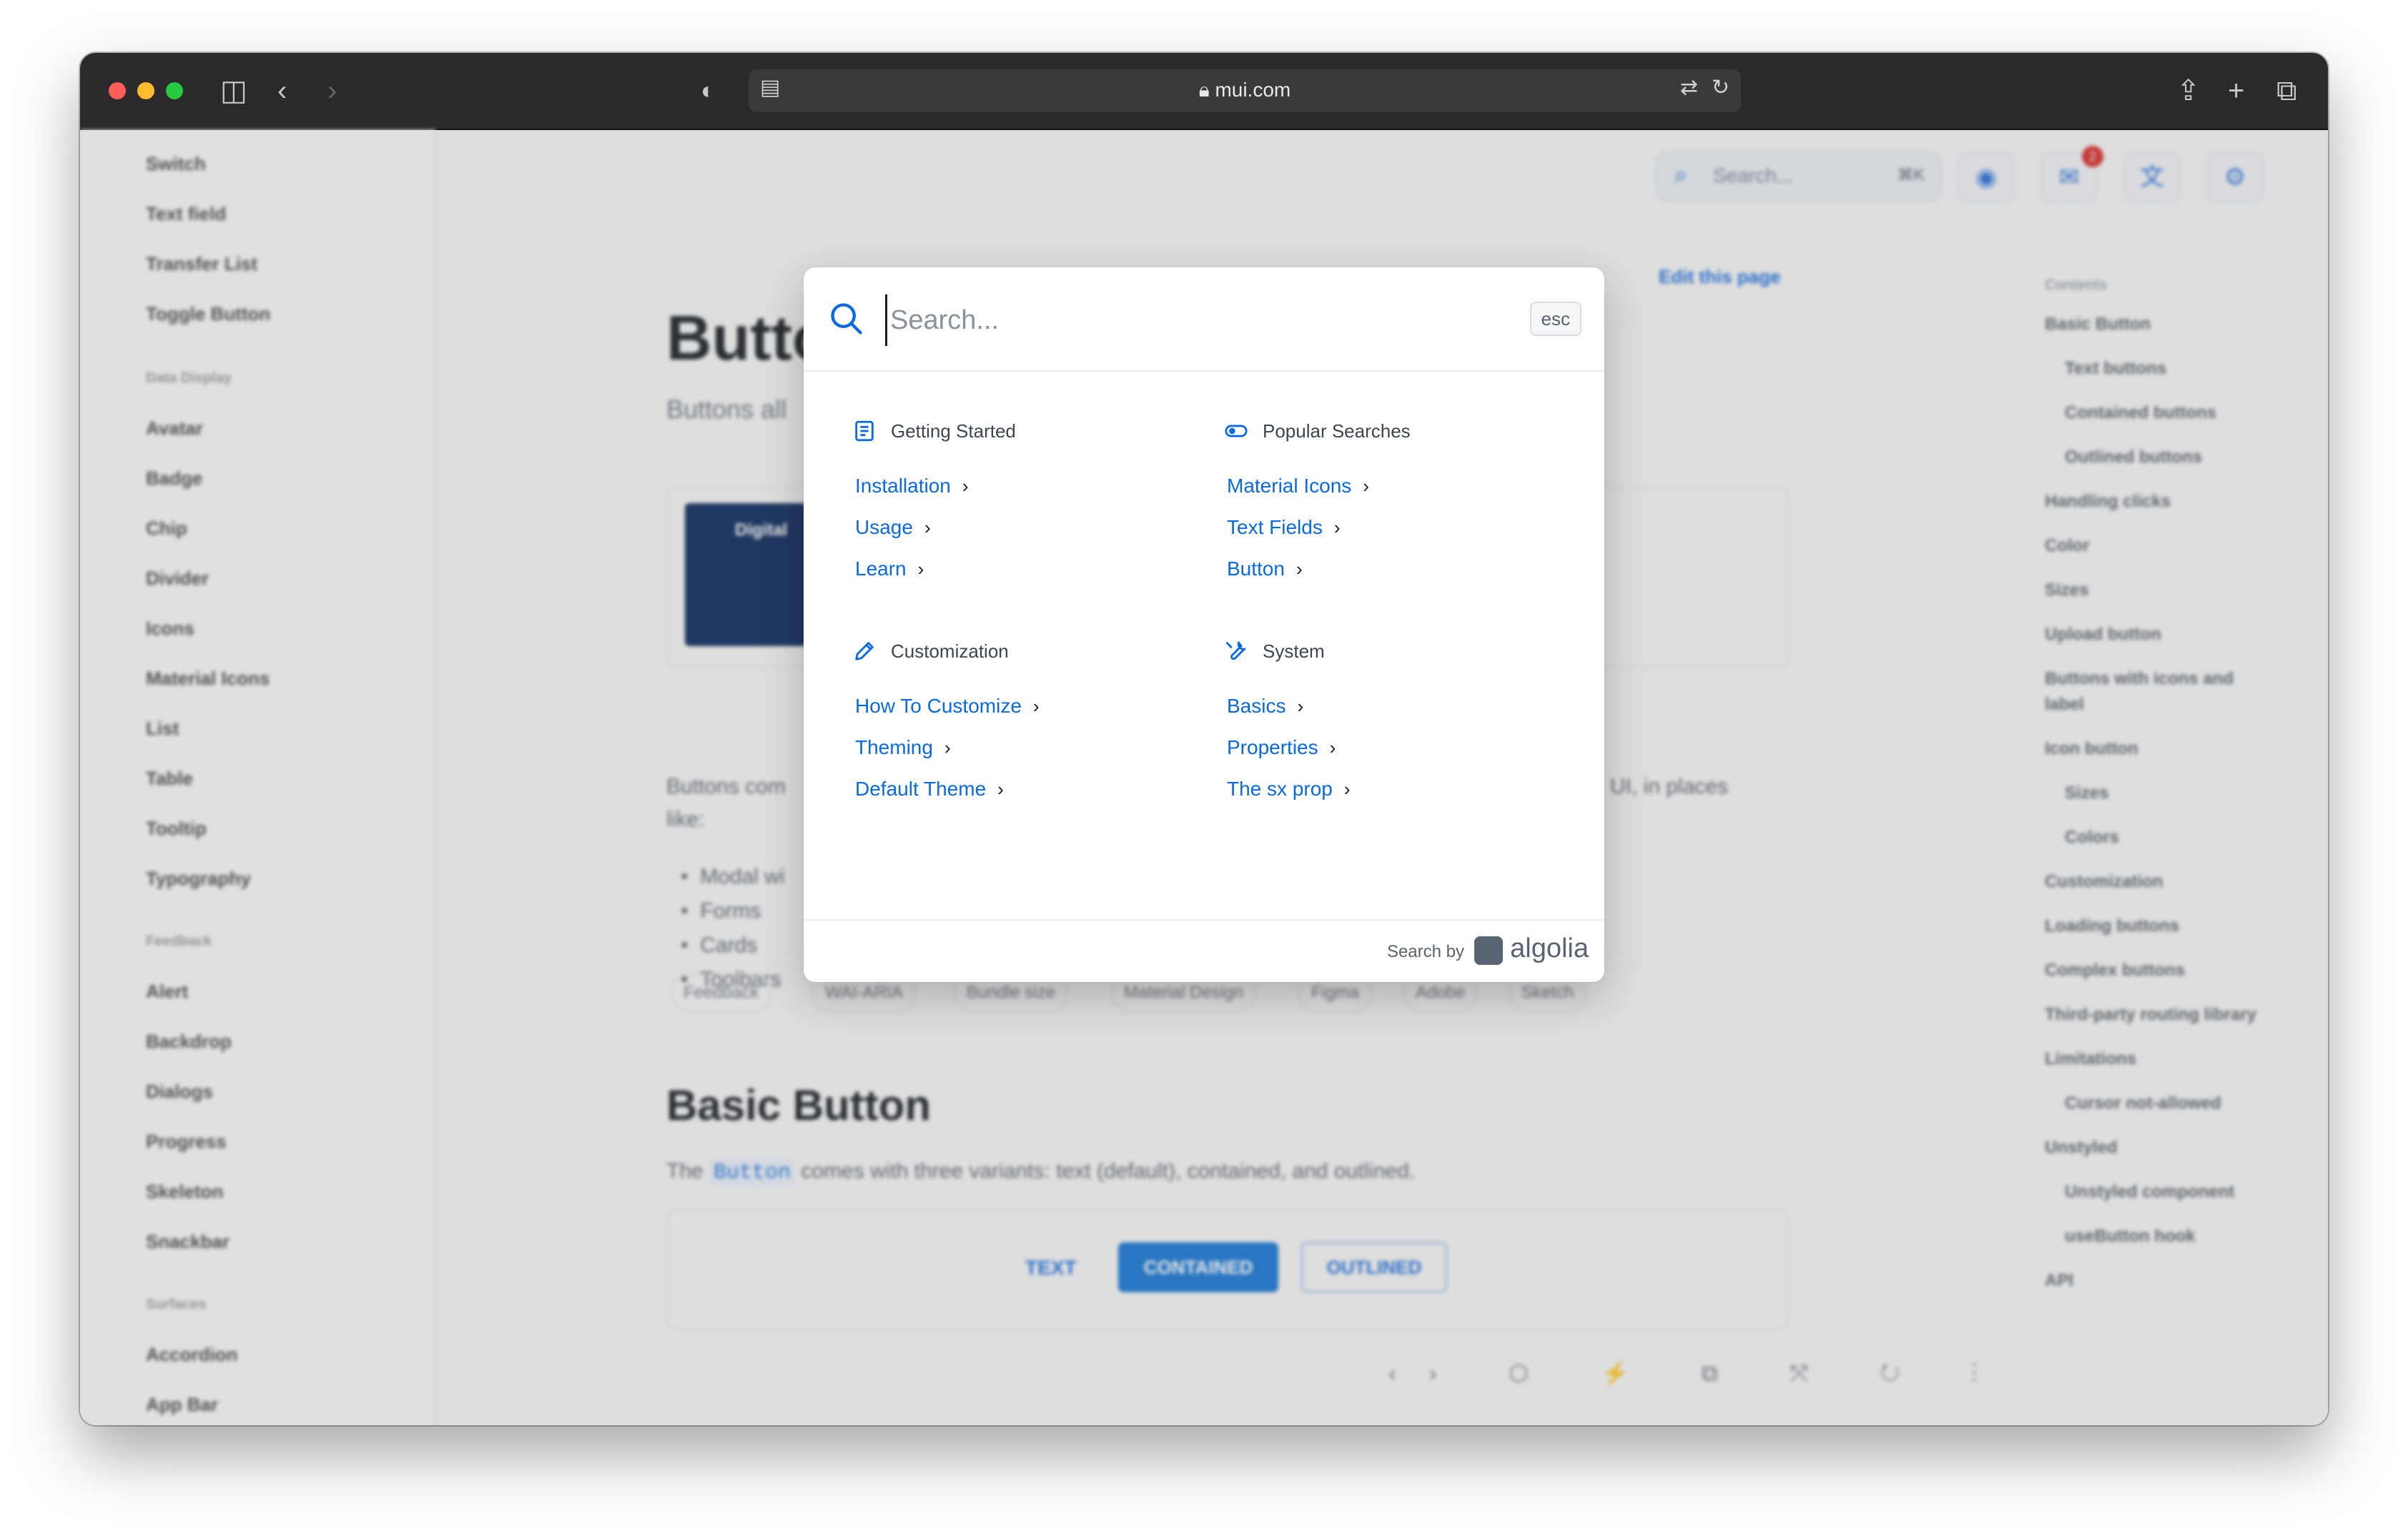 This screenshot has width=2408, height=1531. I want to click on minimize-window-button, so click(145, 91).